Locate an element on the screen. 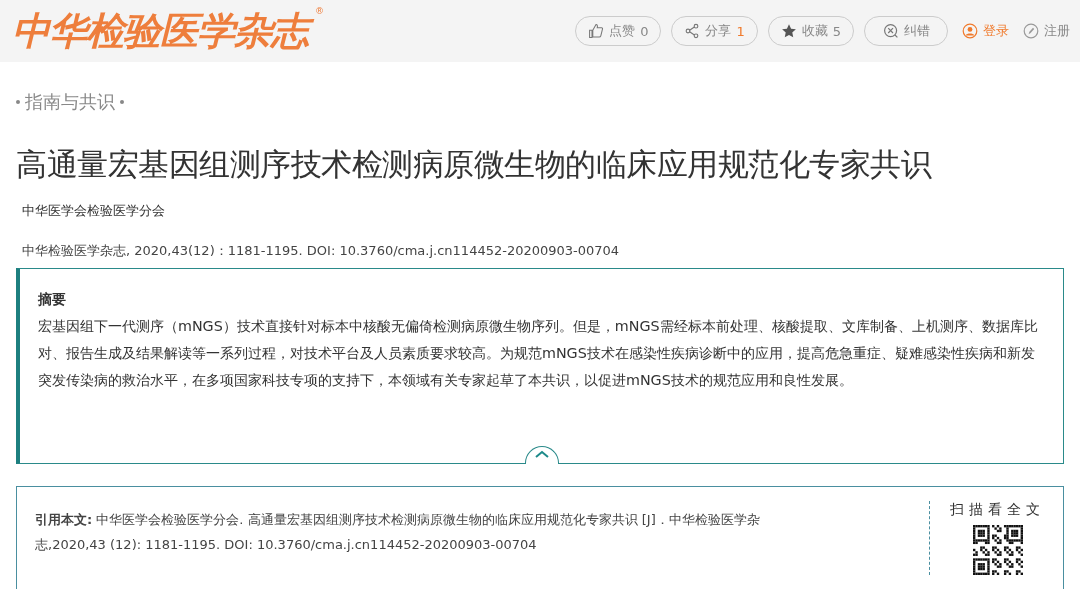  journal-logo: 中华检验医学杂志 is located at coordinates (162, 31).